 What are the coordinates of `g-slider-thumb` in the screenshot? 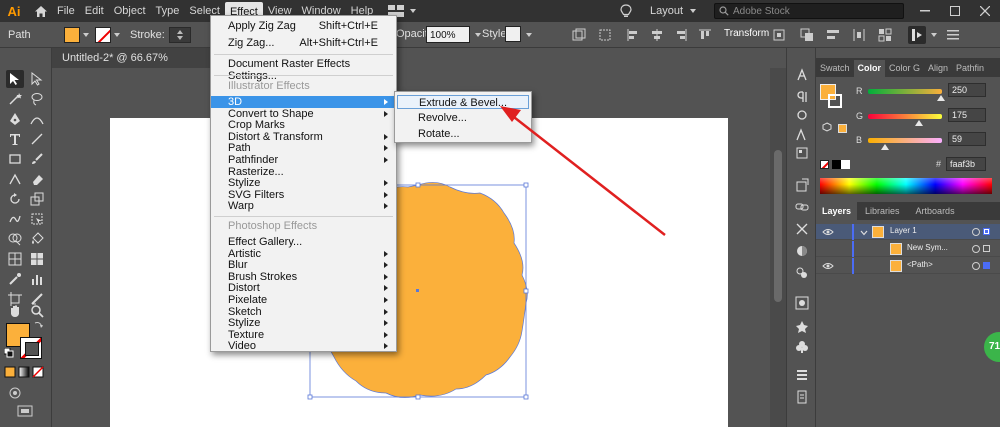 It's located at (918, 123).